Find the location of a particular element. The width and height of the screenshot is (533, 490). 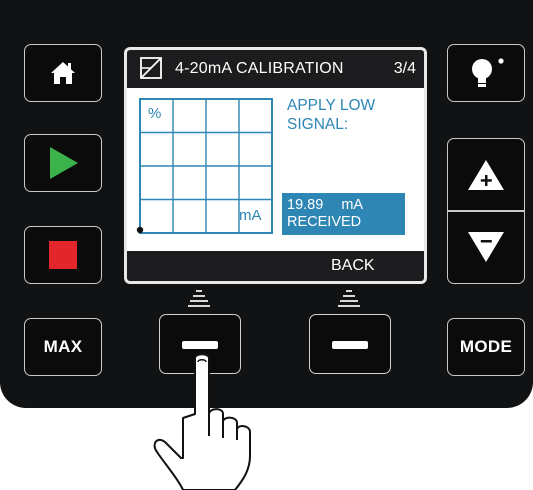

softkey-right-bar is located at coordinates (350, 345).